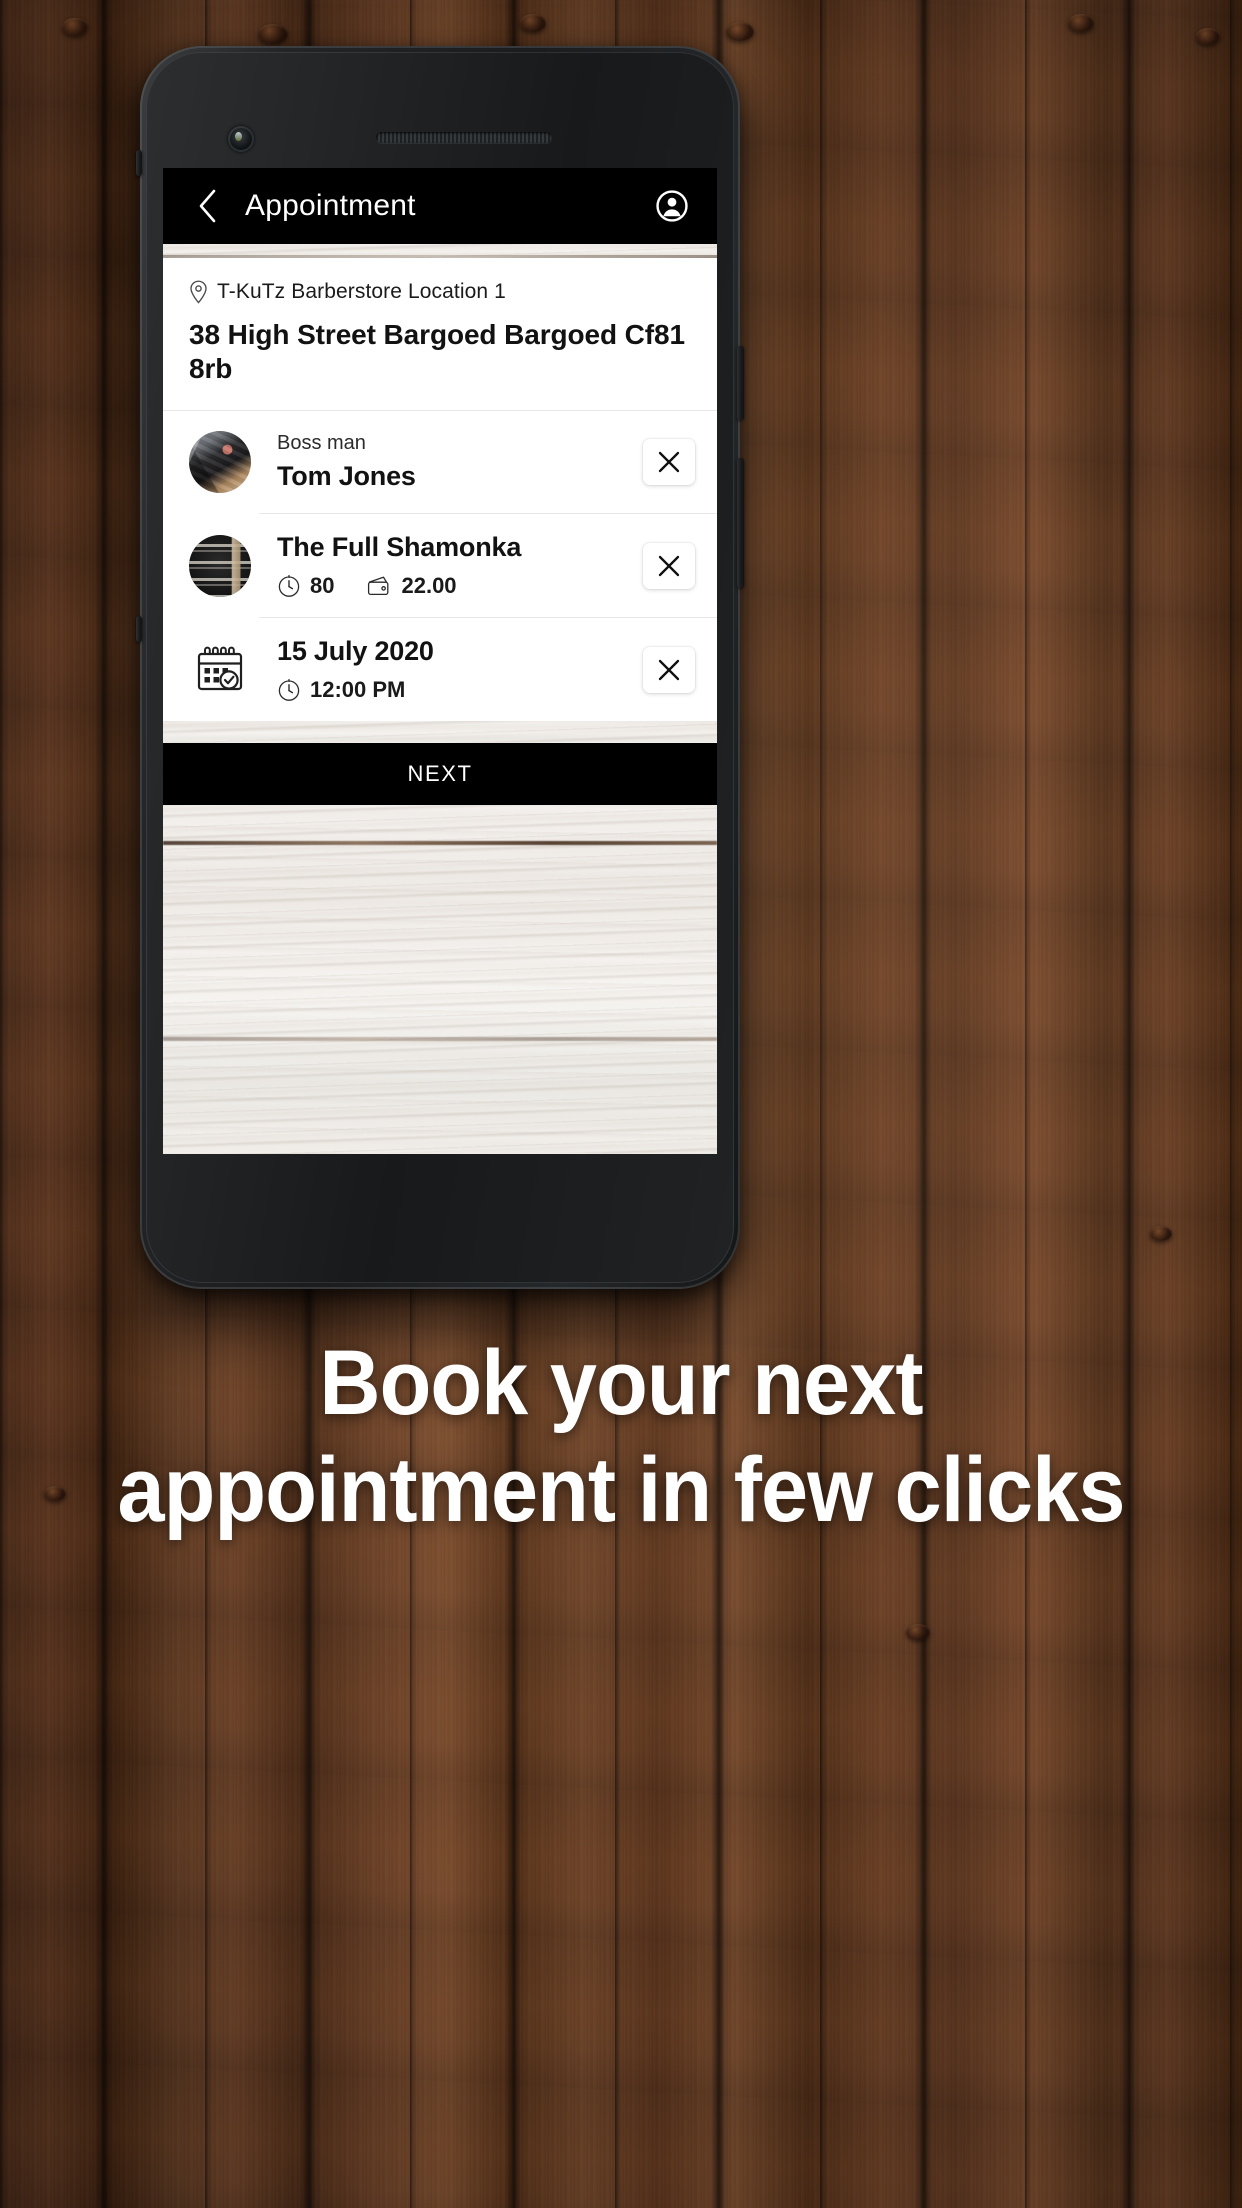 The image size is (1242, 2208). I want to click on profile-button, so click(672, 206).